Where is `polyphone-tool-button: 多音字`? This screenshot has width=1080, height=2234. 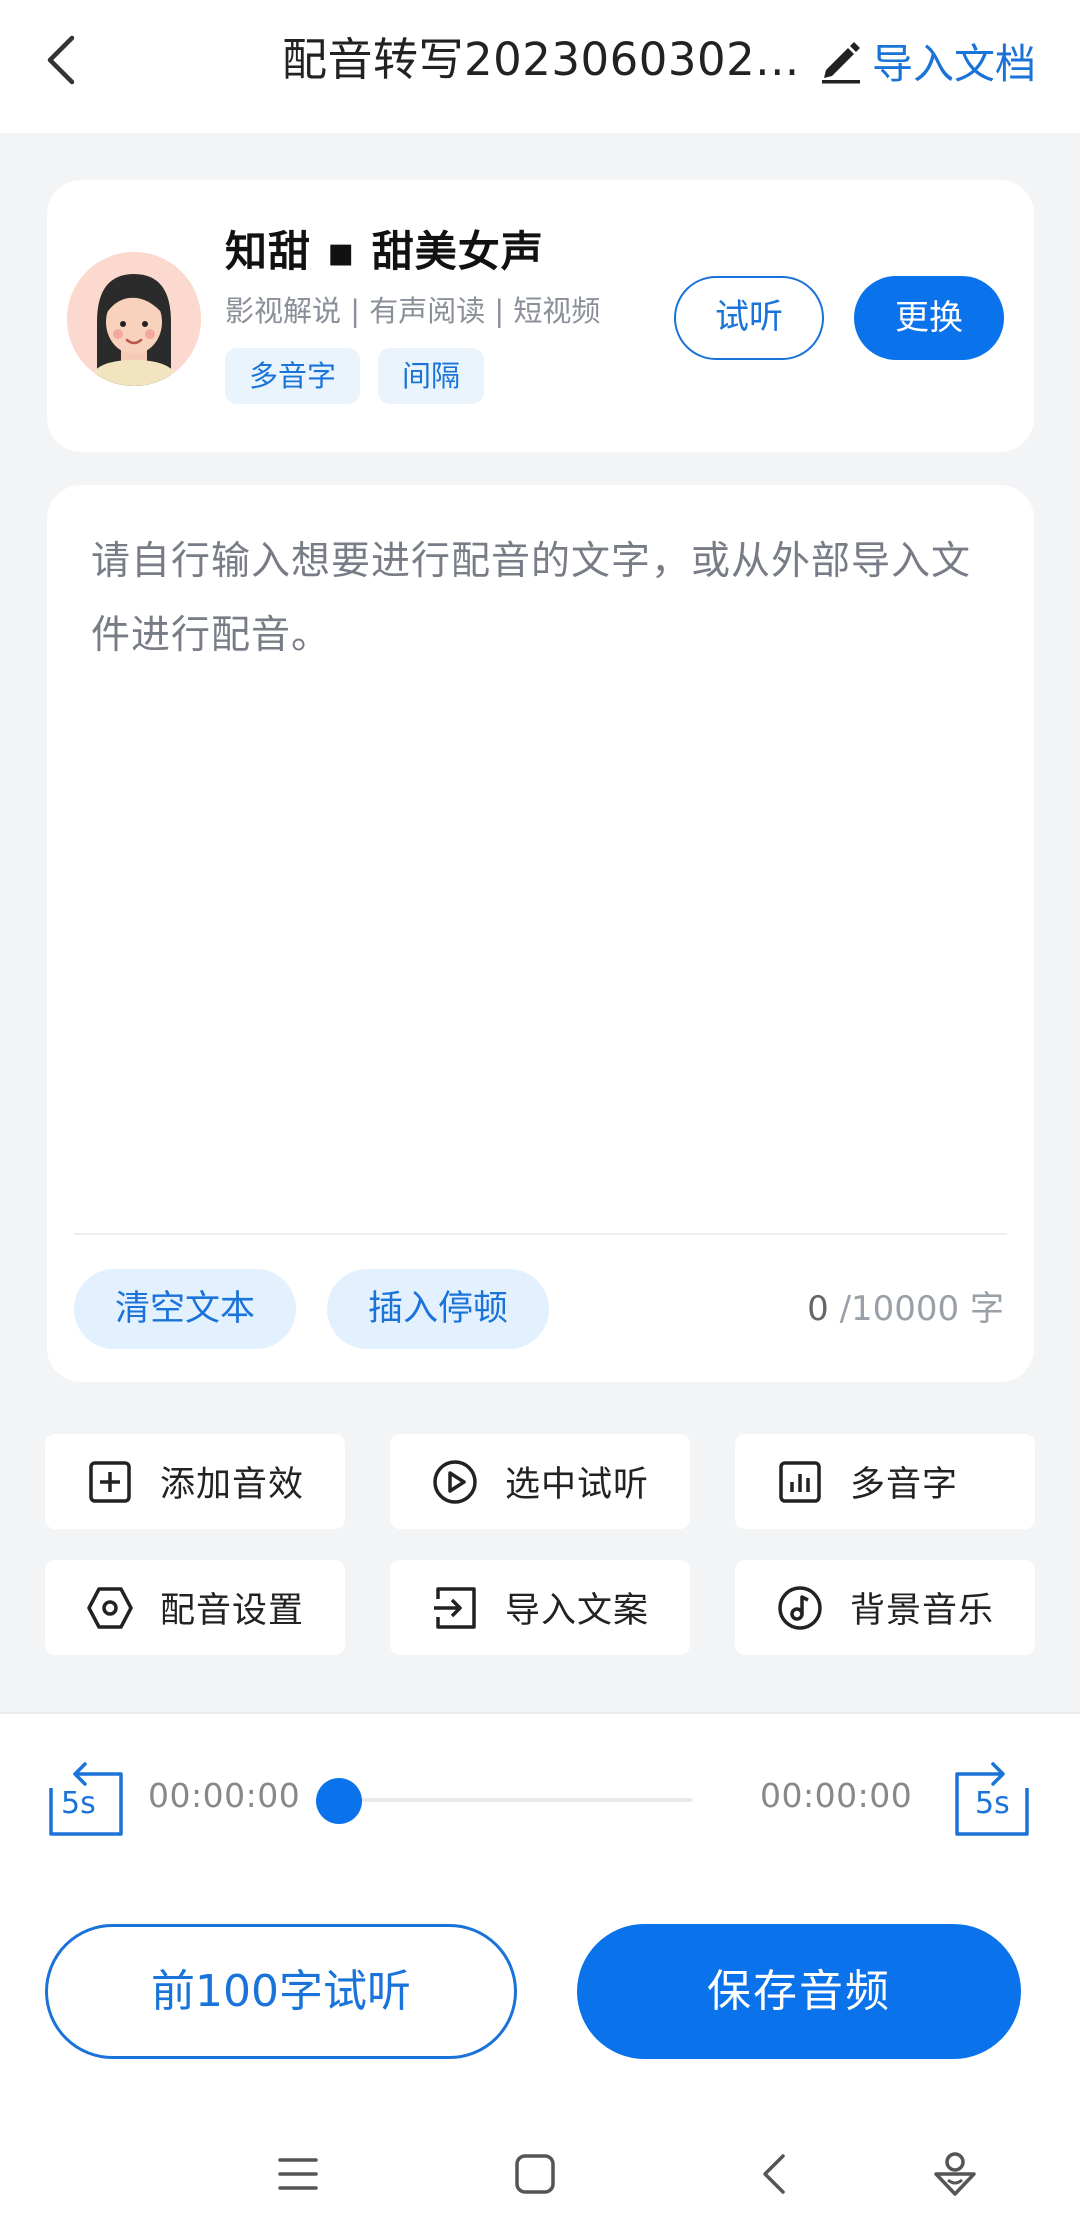
polyphone-tool-button: 多音字 is located at coordinates (885, 1481).